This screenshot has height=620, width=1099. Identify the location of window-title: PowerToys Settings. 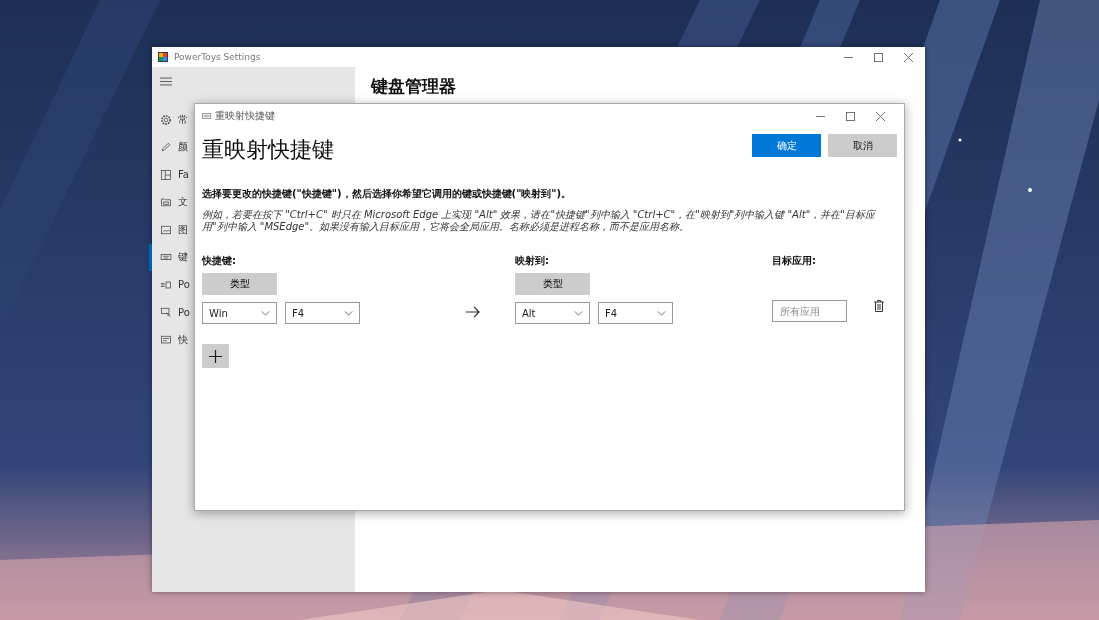
(218, 57).